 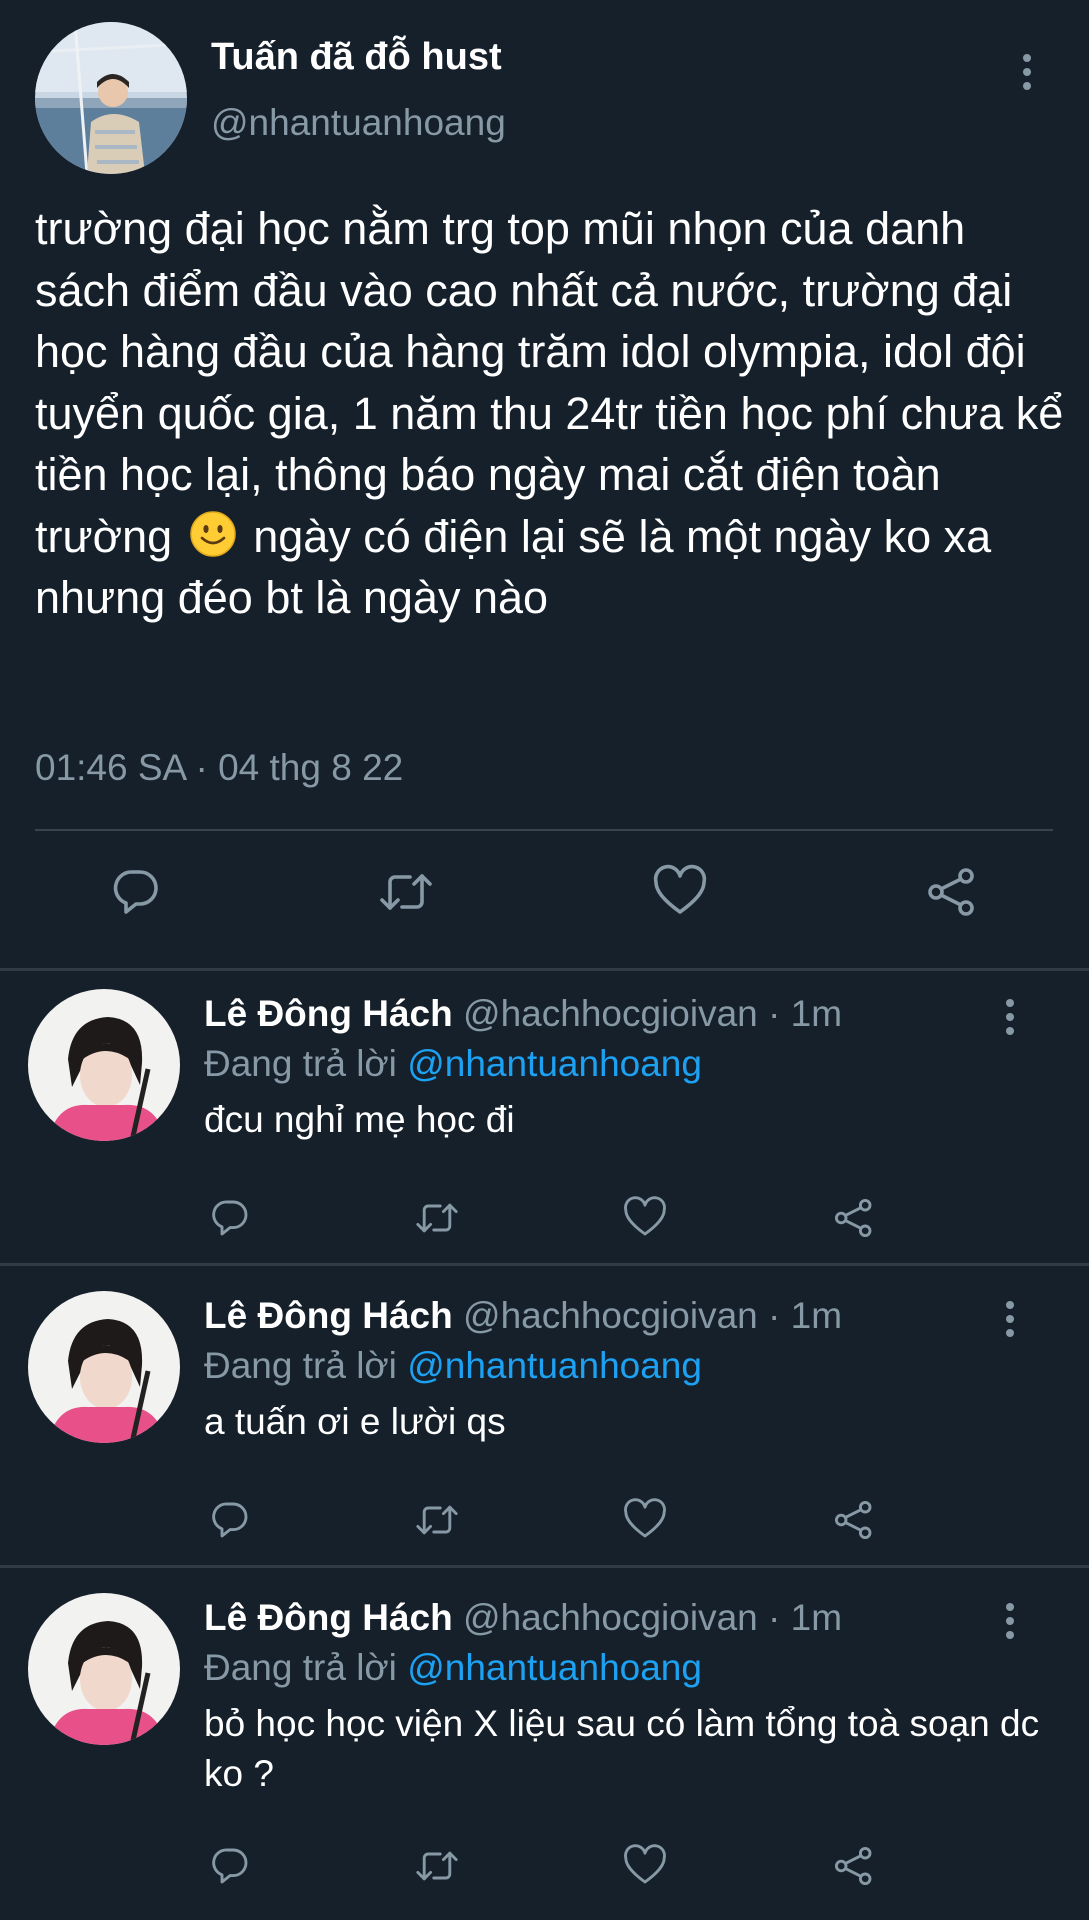 What do you see at coordinates (358, 123) in the screenshot?
I see `author-handle: @nhantuanhoang` at bounding box center [358, 123].